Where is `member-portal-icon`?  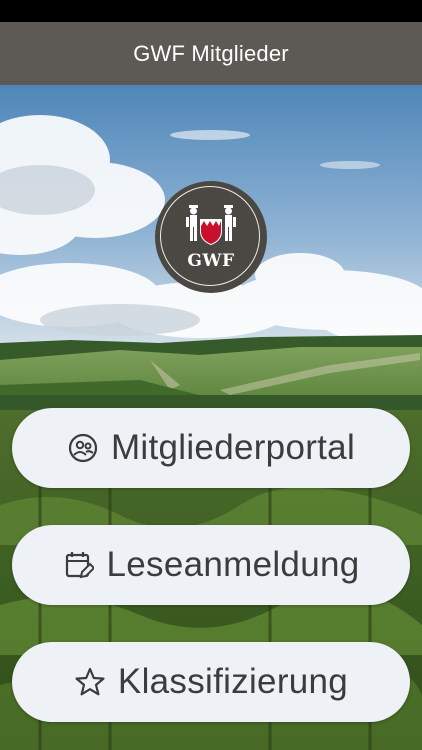
member-portal-icon is located at coordinates (83, 448).